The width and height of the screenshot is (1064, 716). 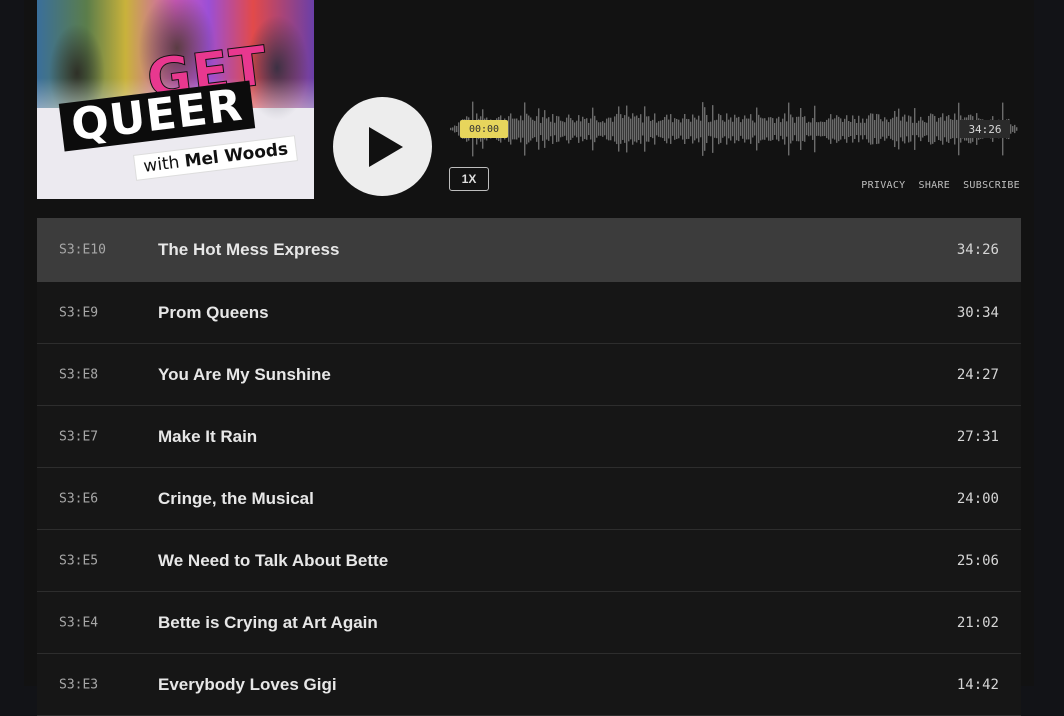 What do you see at coordinates (529, 250) in the screenshot?
I see `episode-row: S3:E10 The Hot Mess Express 34:26` at bounding box center [529, 250].